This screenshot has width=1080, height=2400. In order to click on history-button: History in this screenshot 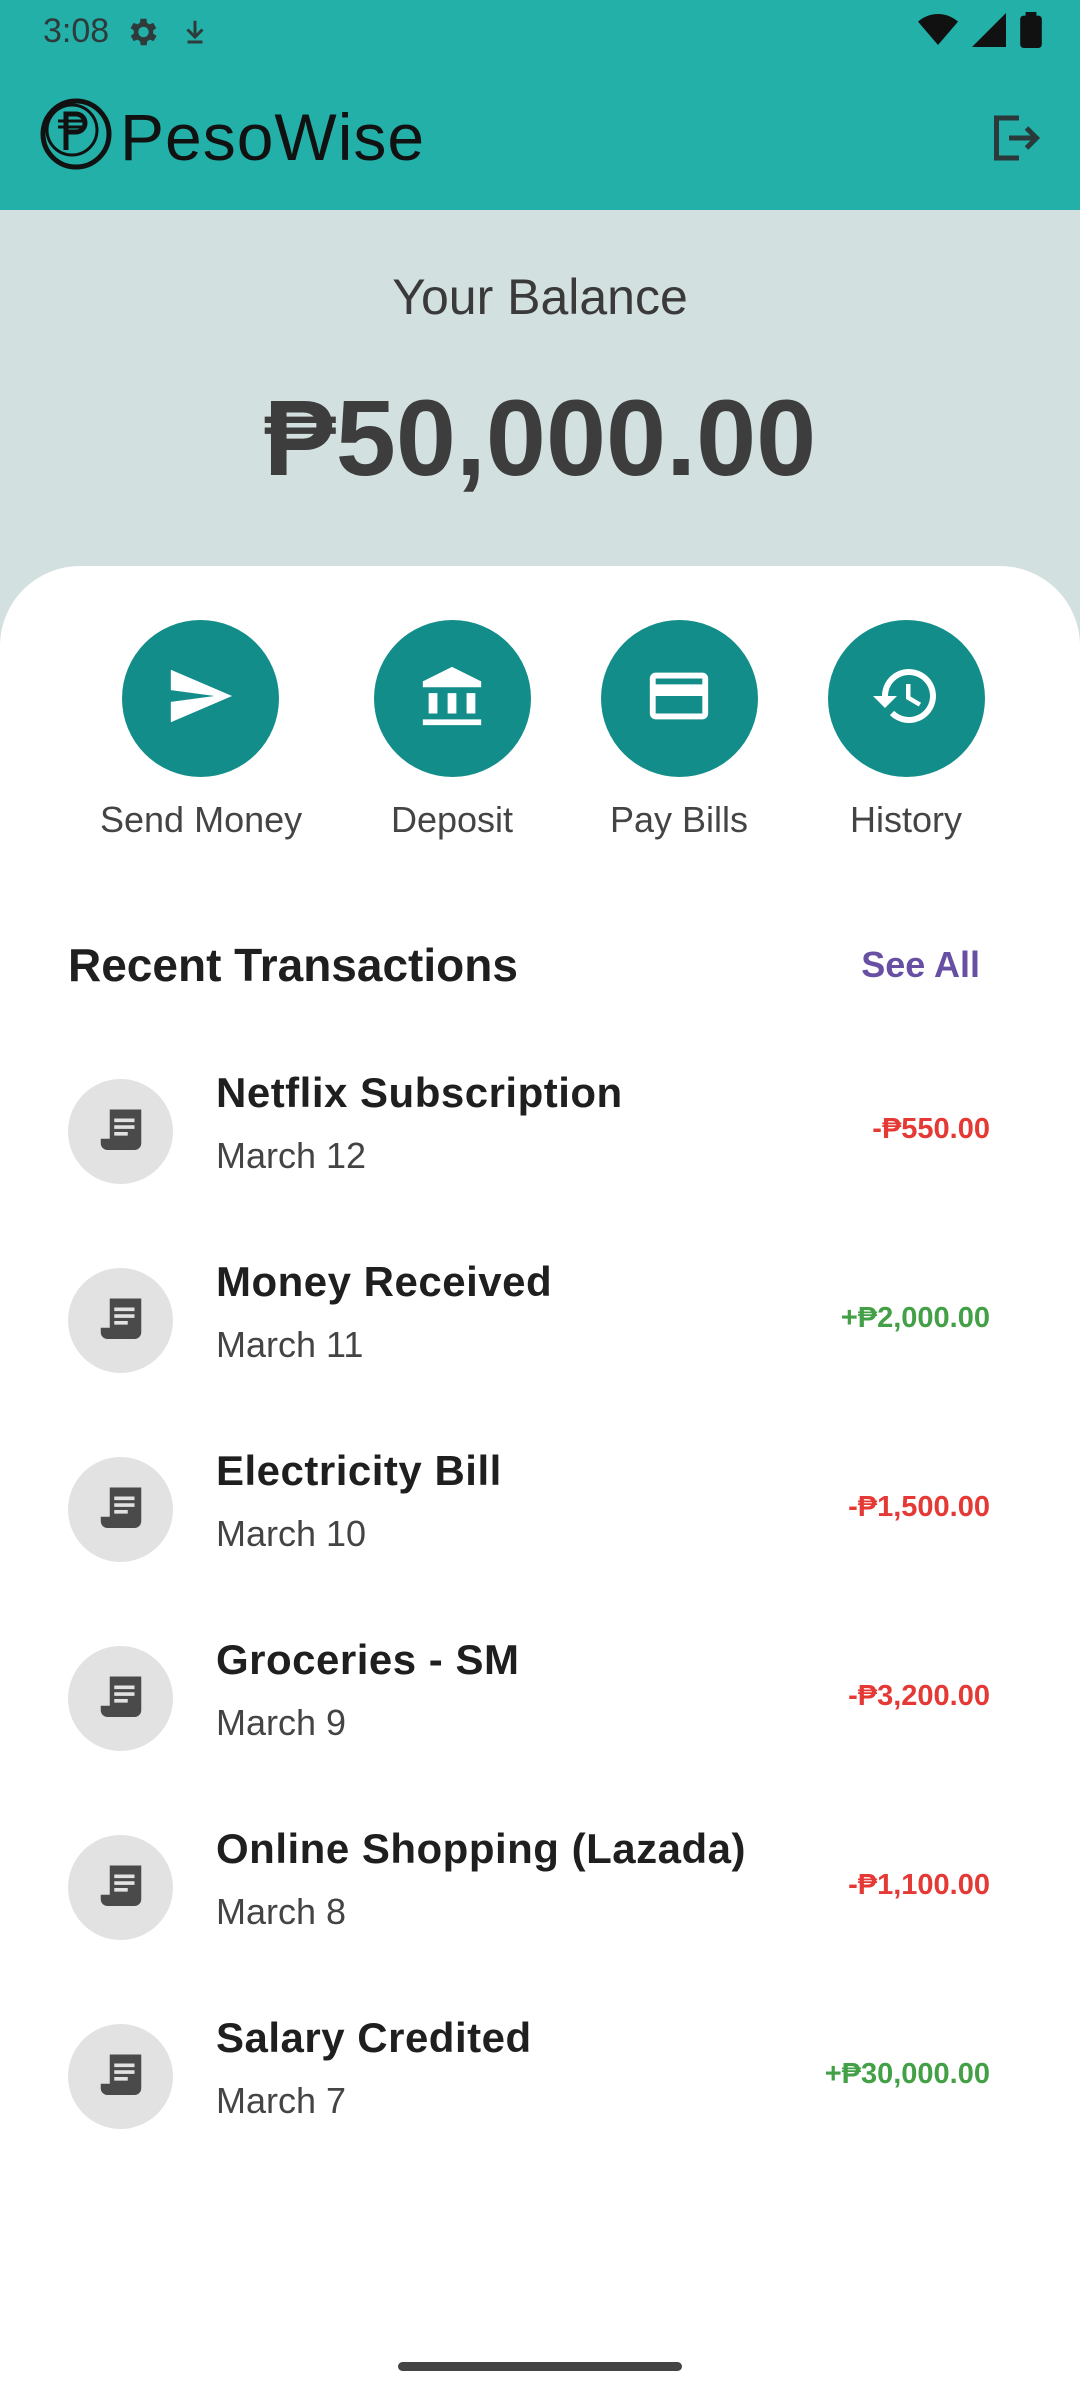, I will do `click(906, 730)`.